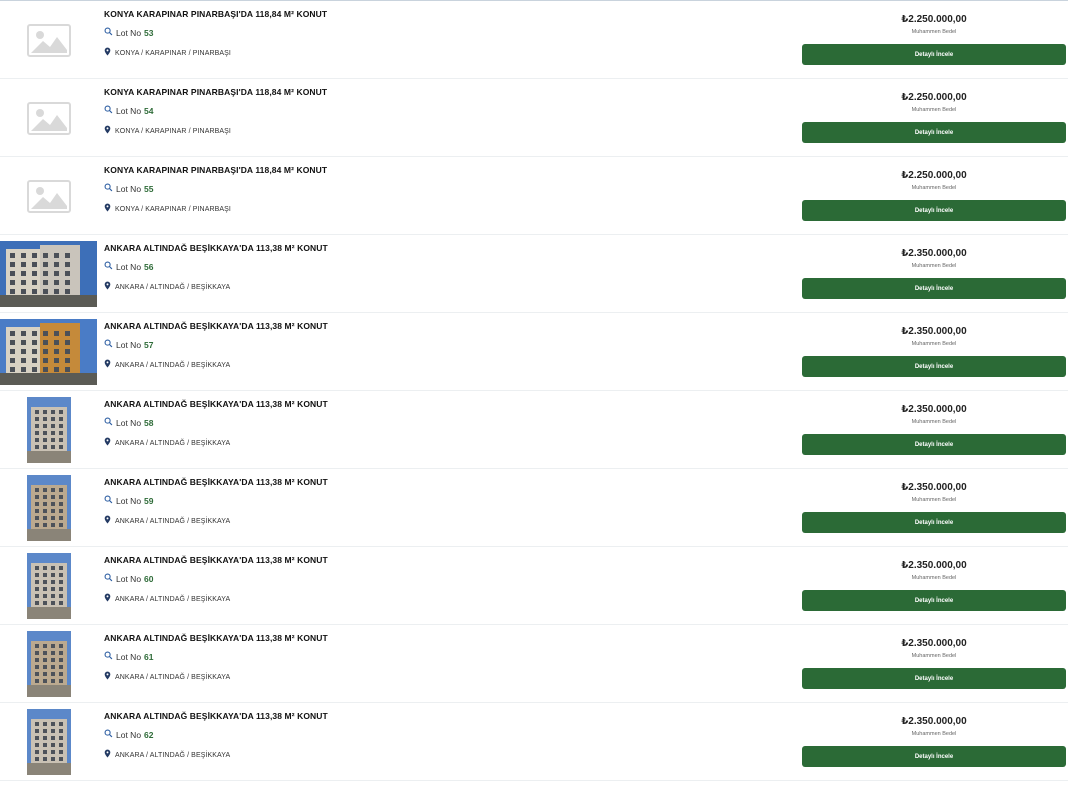  What do you see at coordinates (215, 189) in the screenshot?
I see `lot-line: Lot No 55` at bounding box center [215, 189].